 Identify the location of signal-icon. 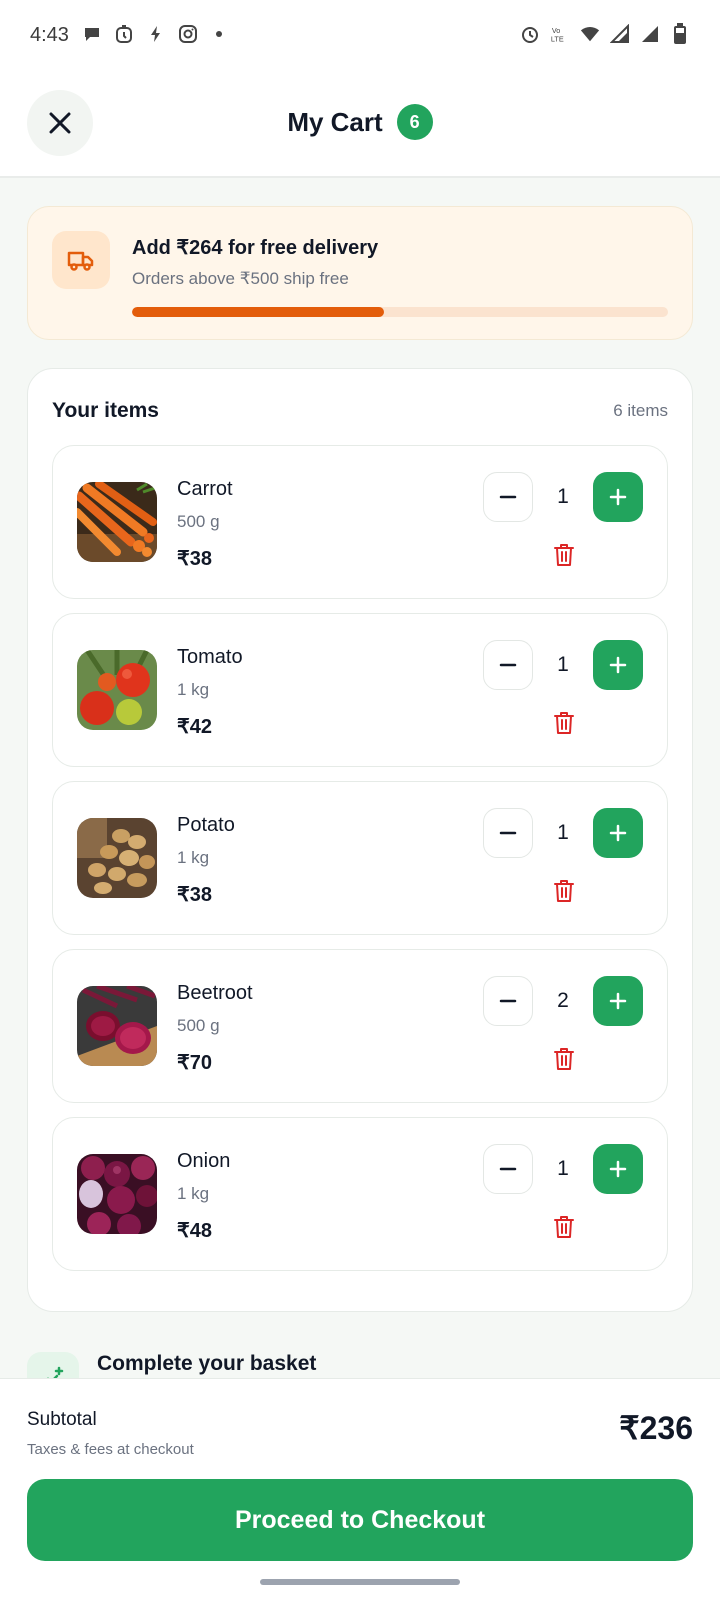
(620, 34).